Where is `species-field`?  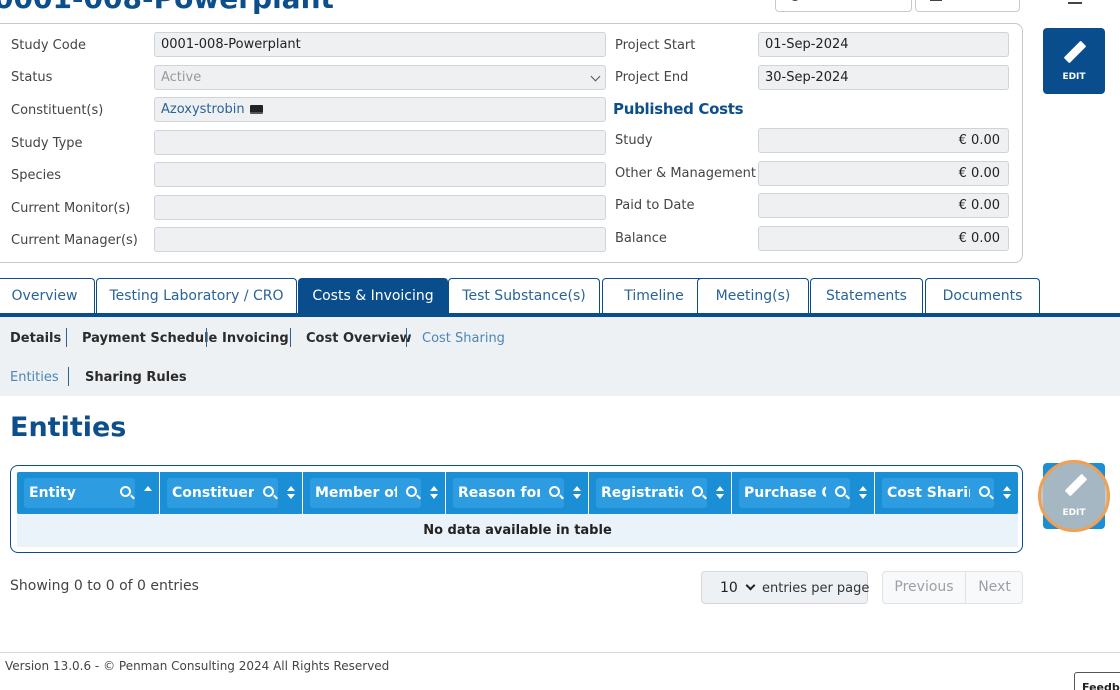
species-field is located at coordinates (380, 174).